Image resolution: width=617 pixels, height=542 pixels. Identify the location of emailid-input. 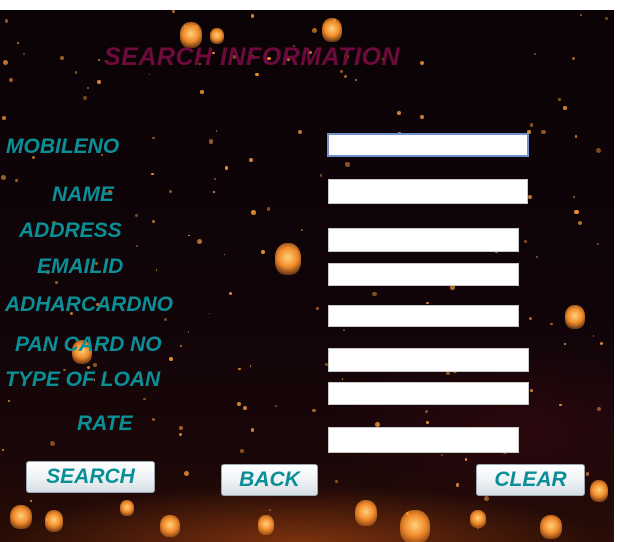
(423, 274).